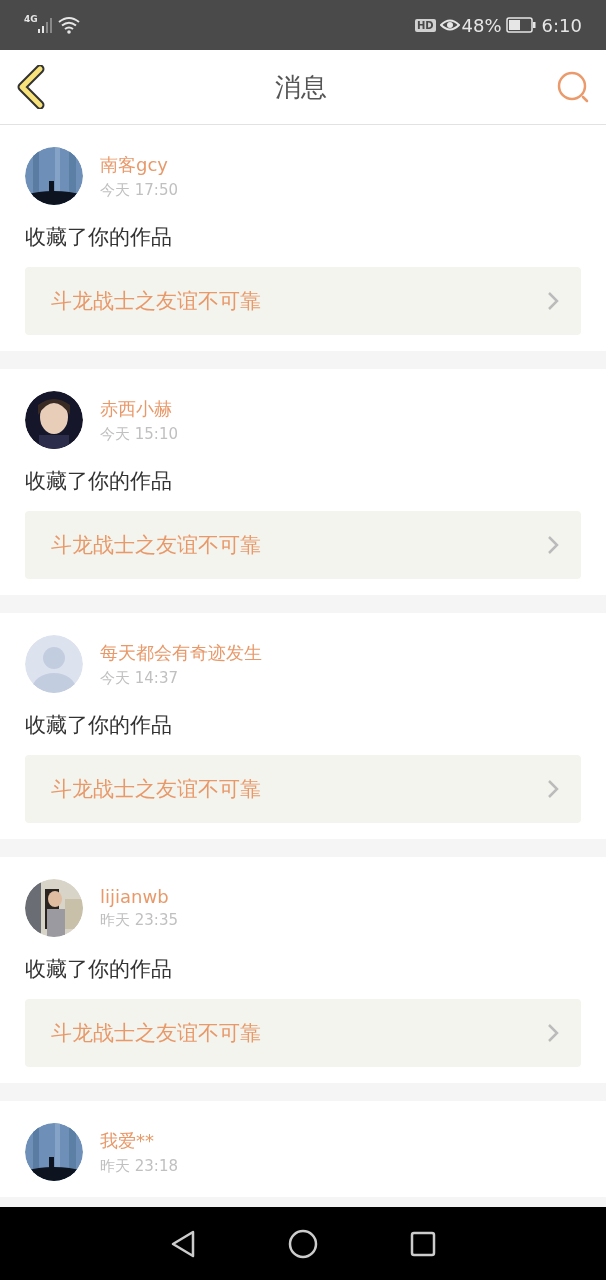 This screenshot has width=606, height=1280. What do you see at coordinates (181, 652) in the screenshot?
I see `user-name: 每天都会有奇迹发生` at bounding box center [181, 652].